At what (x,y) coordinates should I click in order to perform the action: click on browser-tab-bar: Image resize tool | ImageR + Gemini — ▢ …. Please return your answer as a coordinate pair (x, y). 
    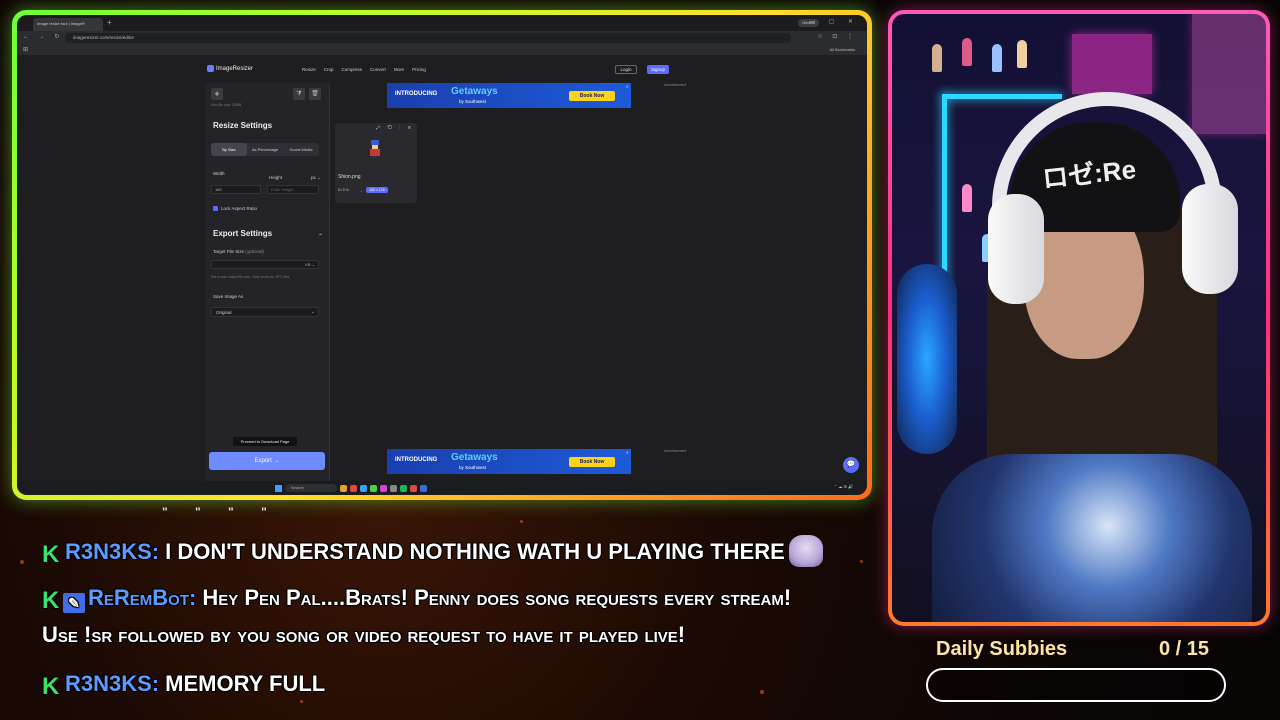
    Looking at the image, I should click on (442, 23).